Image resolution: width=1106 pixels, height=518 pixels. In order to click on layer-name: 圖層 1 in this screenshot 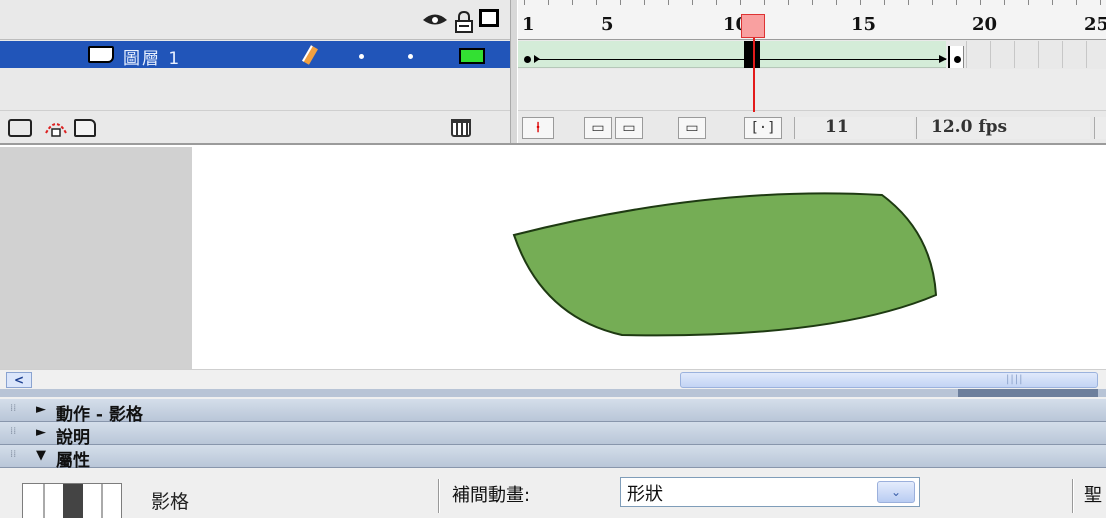, I will do `click(152, 56)`.